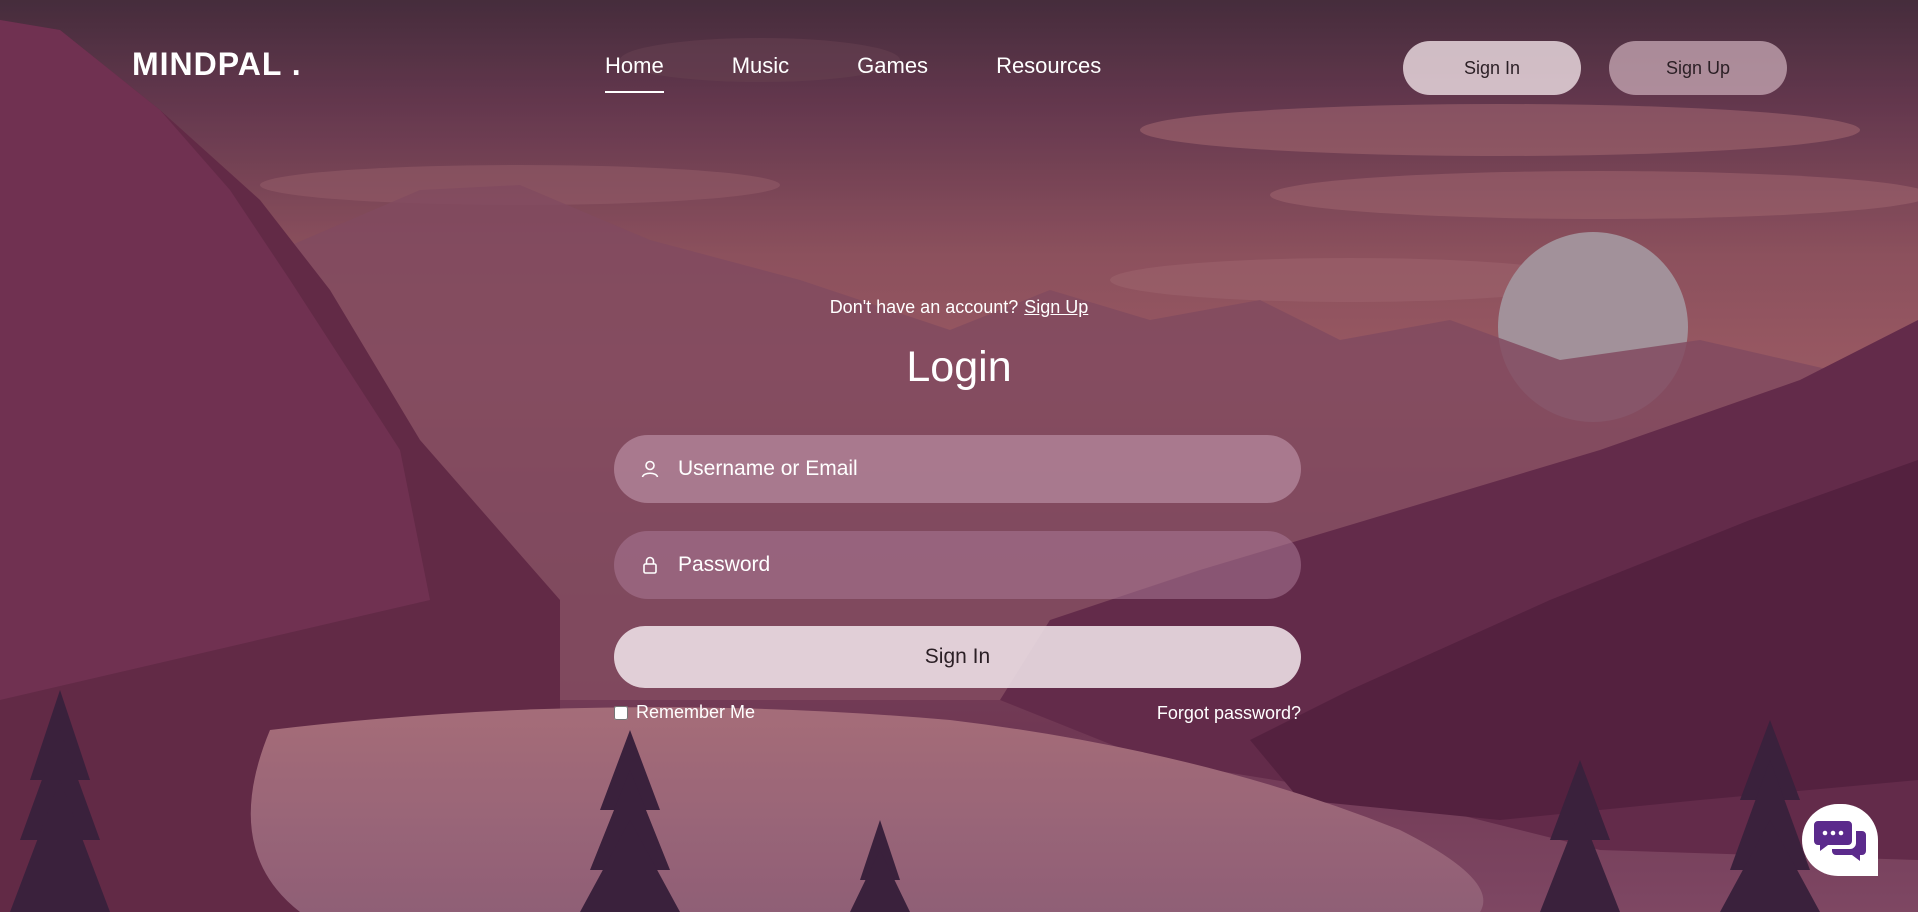 This screenshot has width=1918, height=912. I want to click on login-title: Login, so click(959, 367).